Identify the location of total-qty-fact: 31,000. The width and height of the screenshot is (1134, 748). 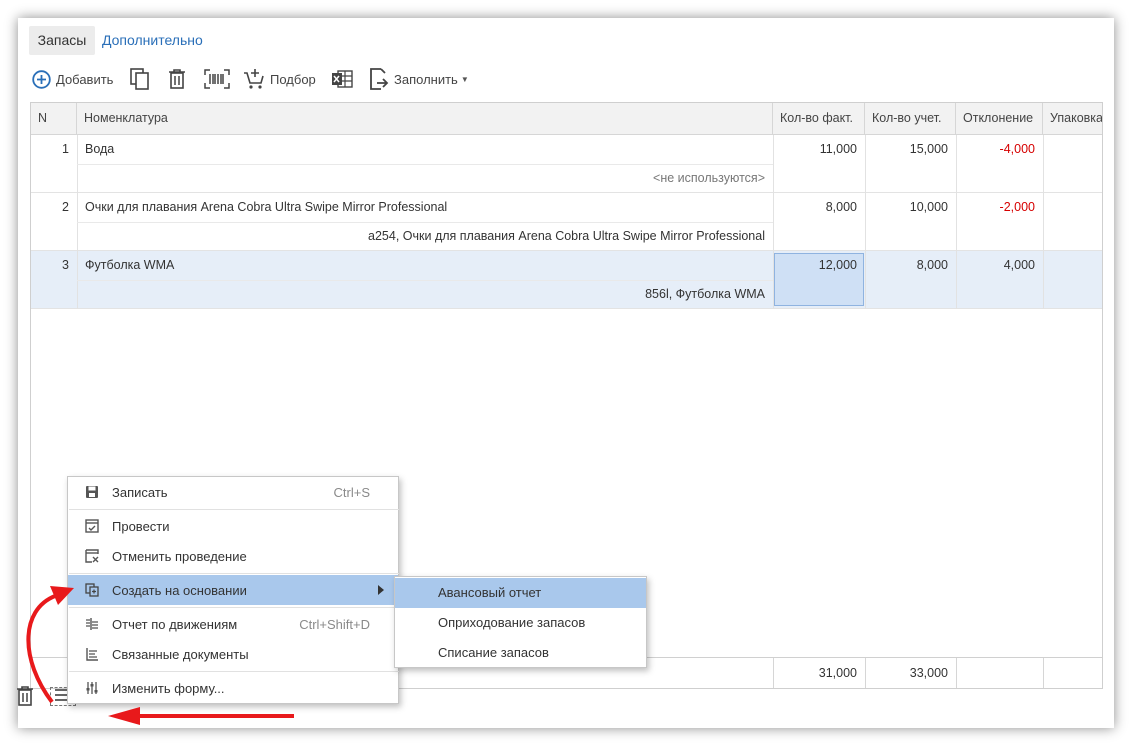
(819, 673).